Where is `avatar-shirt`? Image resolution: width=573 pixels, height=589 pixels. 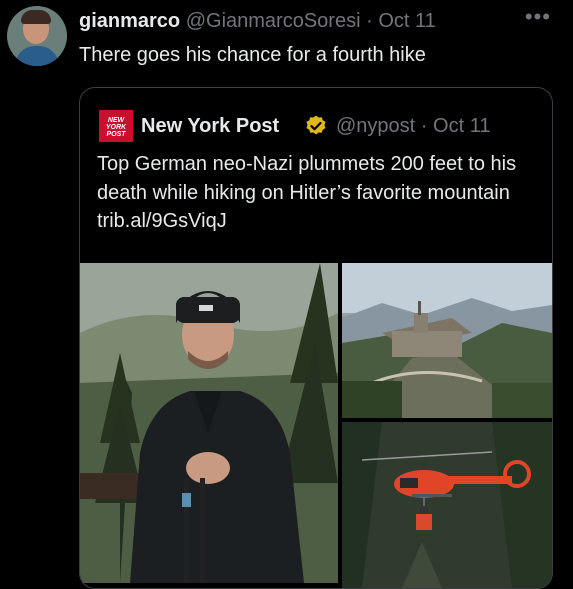
avatar-shirt is located at coordinates (37, 56).